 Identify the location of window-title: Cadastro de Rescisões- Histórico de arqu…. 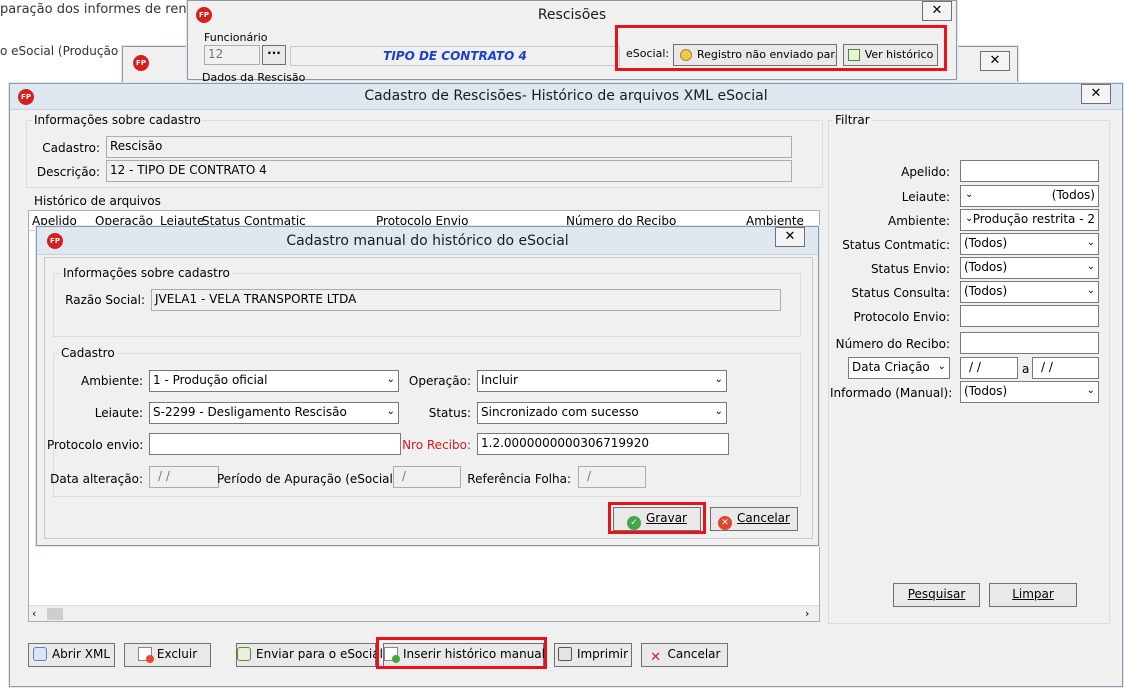
(566, 96).